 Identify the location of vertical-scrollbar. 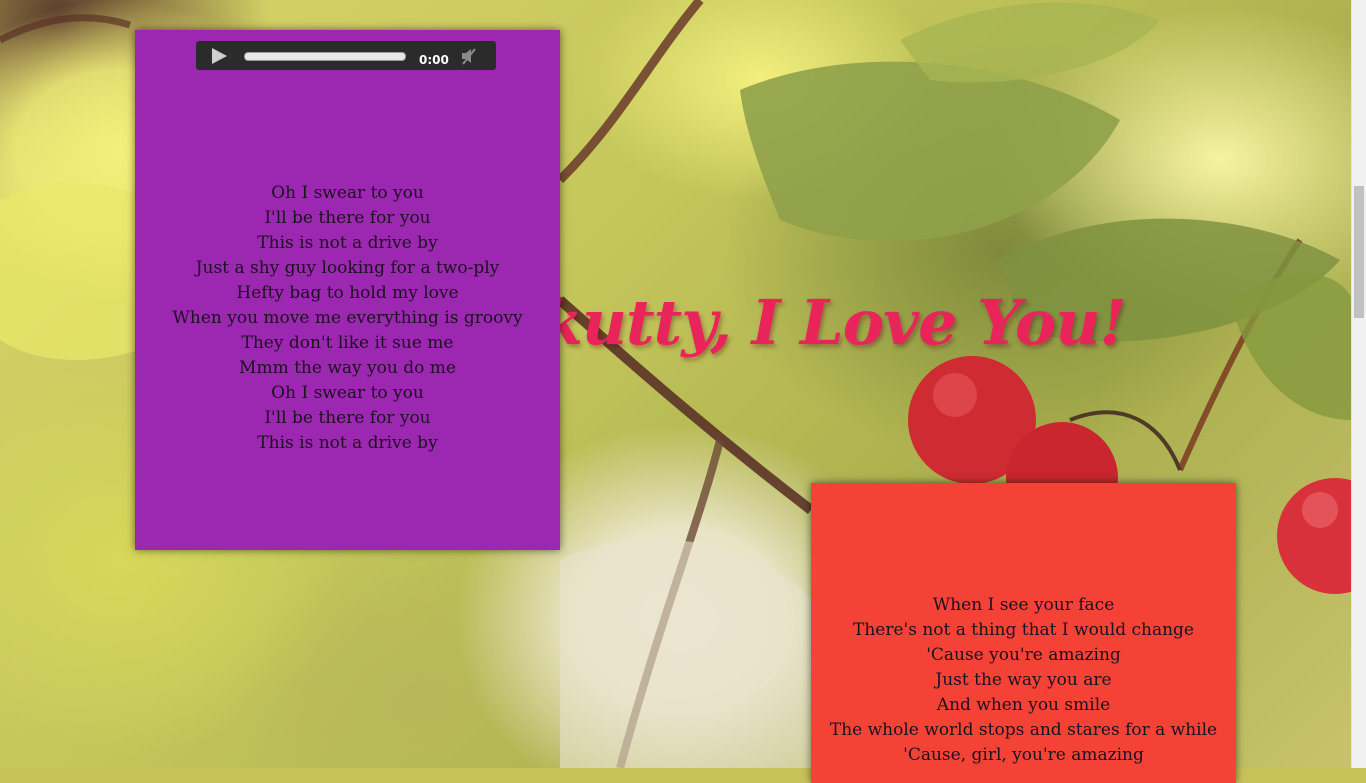
(1358, 384).